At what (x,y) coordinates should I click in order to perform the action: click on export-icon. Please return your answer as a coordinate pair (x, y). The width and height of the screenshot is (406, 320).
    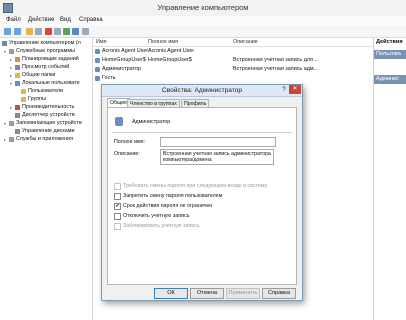
    Looking at the image, I should click on (85, 31).